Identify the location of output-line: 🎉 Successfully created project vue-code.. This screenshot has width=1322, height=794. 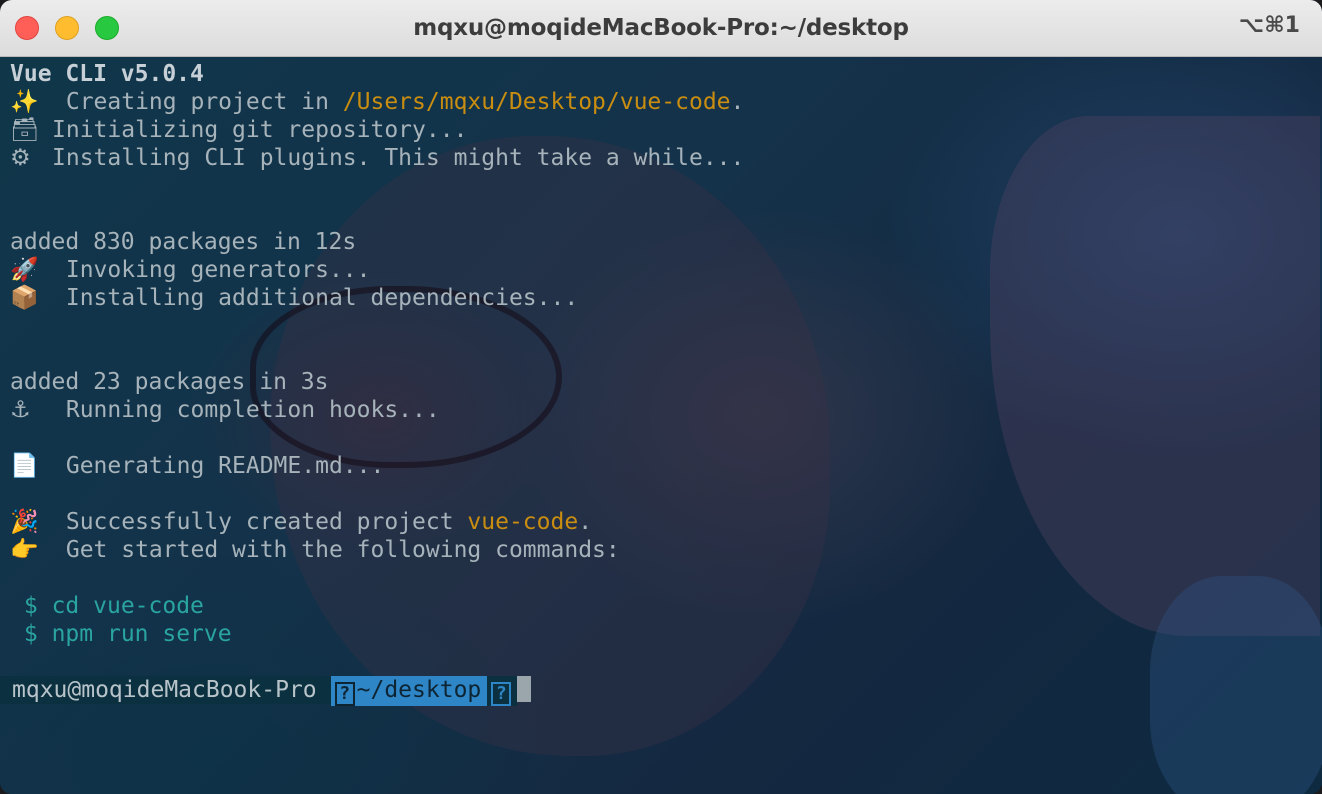
(301, 522).